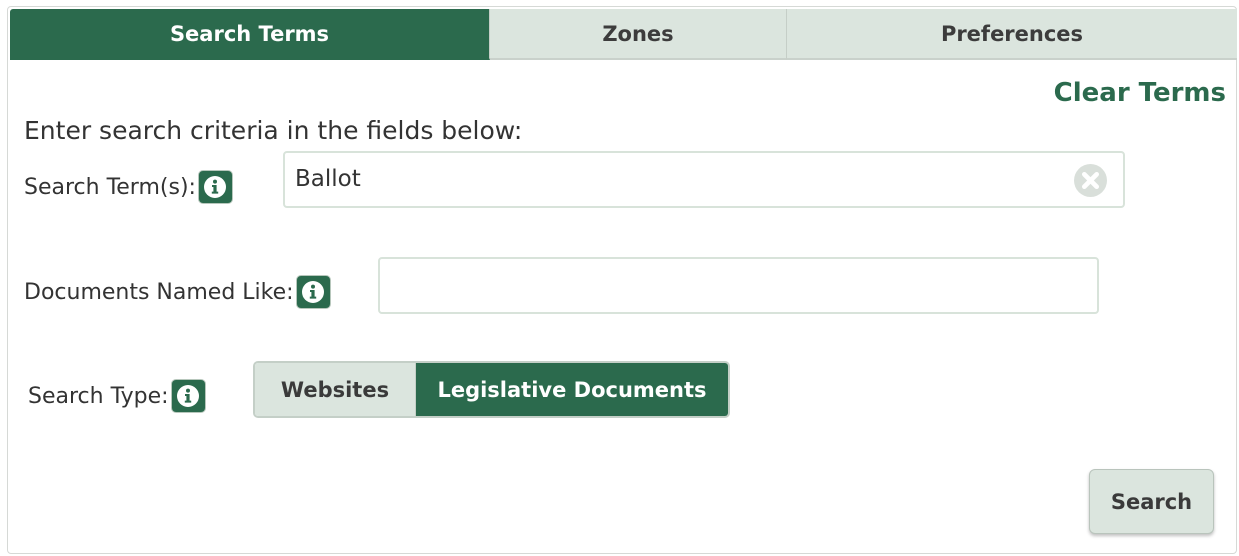  I want to click on tab-zones: Zones, so click(638, 34).